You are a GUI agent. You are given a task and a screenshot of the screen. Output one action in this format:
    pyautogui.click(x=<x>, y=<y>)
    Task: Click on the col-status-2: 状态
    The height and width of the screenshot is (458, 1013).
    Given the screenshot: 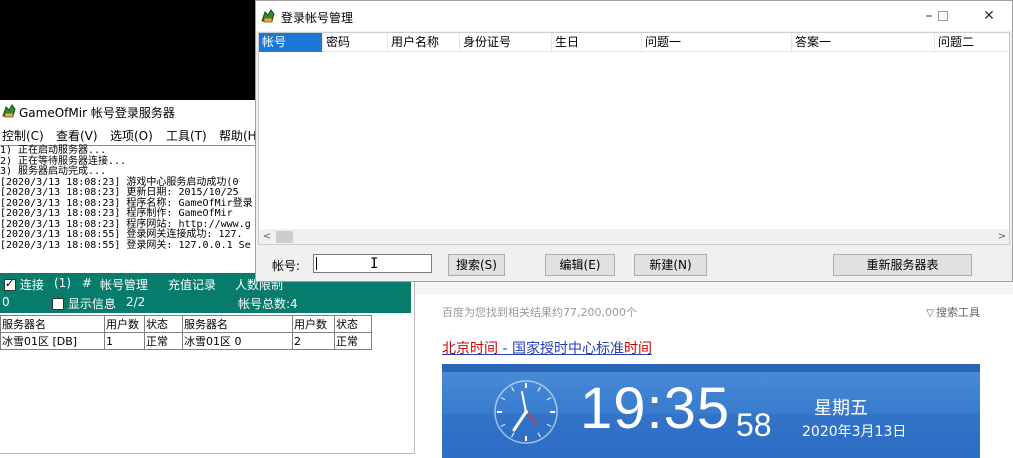 What is the action you would take?
    pyautogui.click(x=353, y=324)
    